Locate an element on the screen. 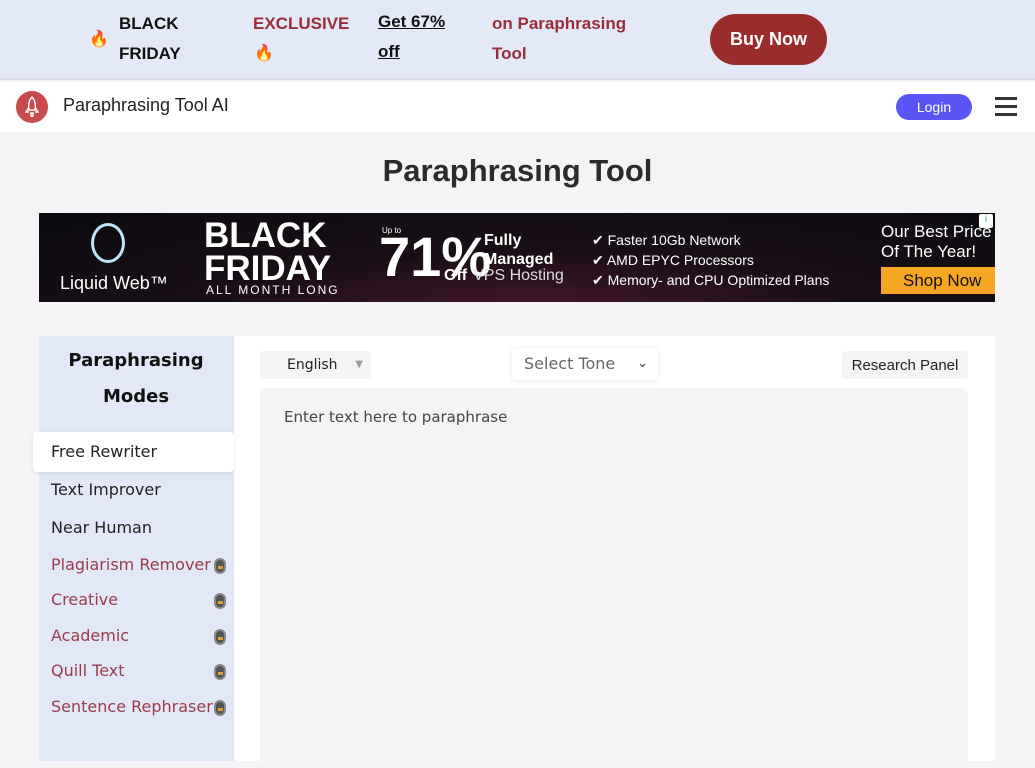 The height and width of the screenshot is (768, 1035). promo-text: on Paraphrasing Tool is located at coordinates (559, 38).